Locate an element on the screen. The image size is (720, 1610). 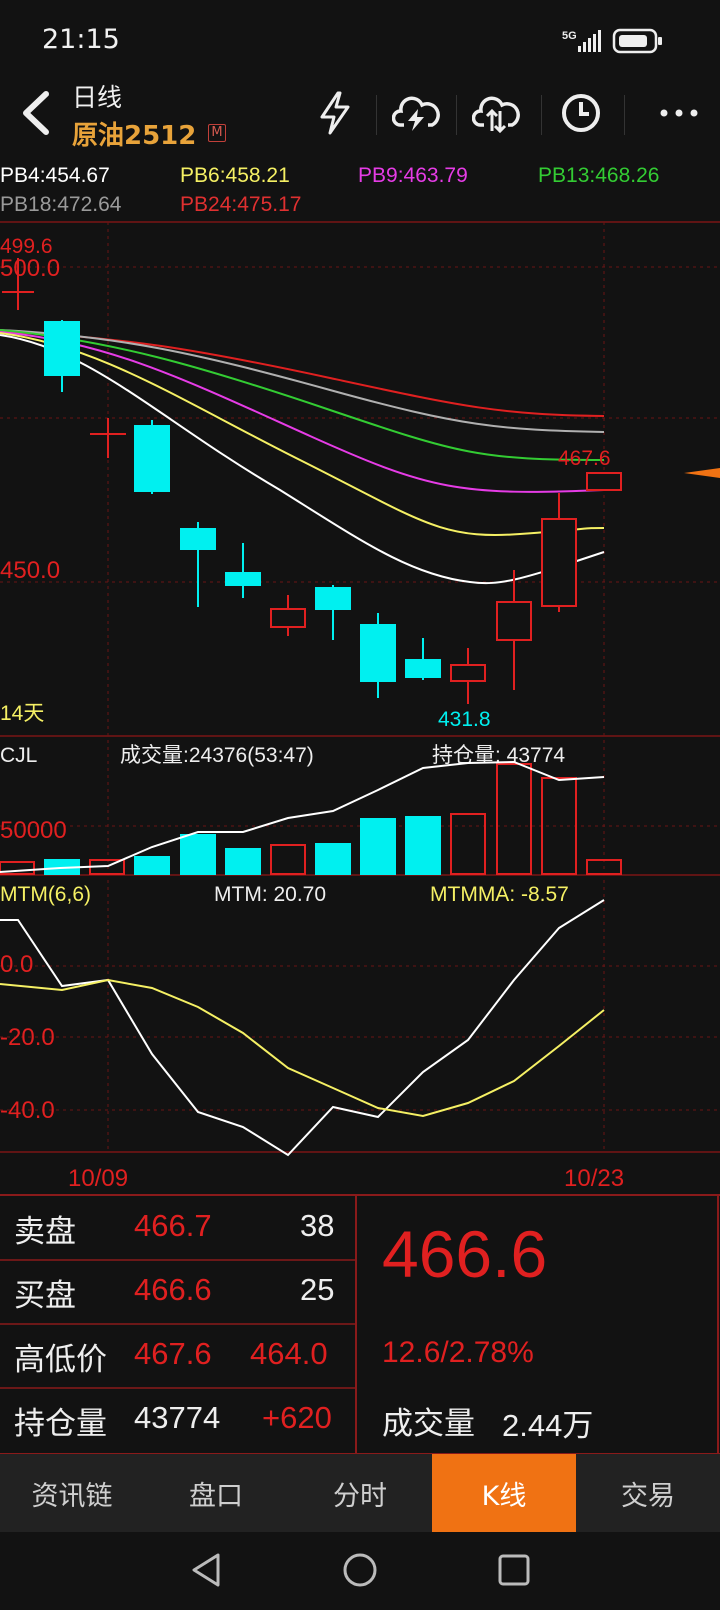
mtm-title: MTM(6,6) is located at coordinates (45, 894).